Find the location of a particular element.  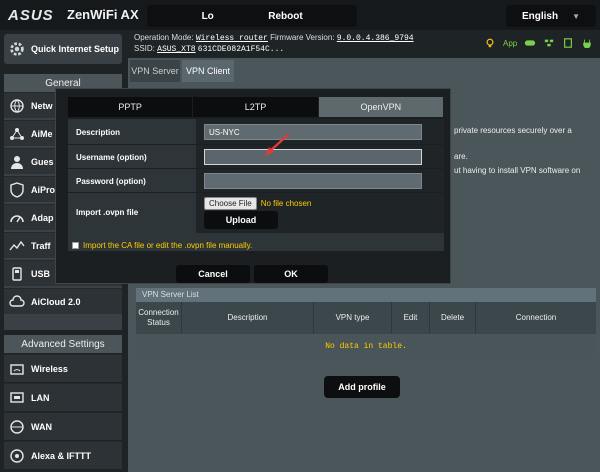

network-icon is located at coordinates (549, 43).